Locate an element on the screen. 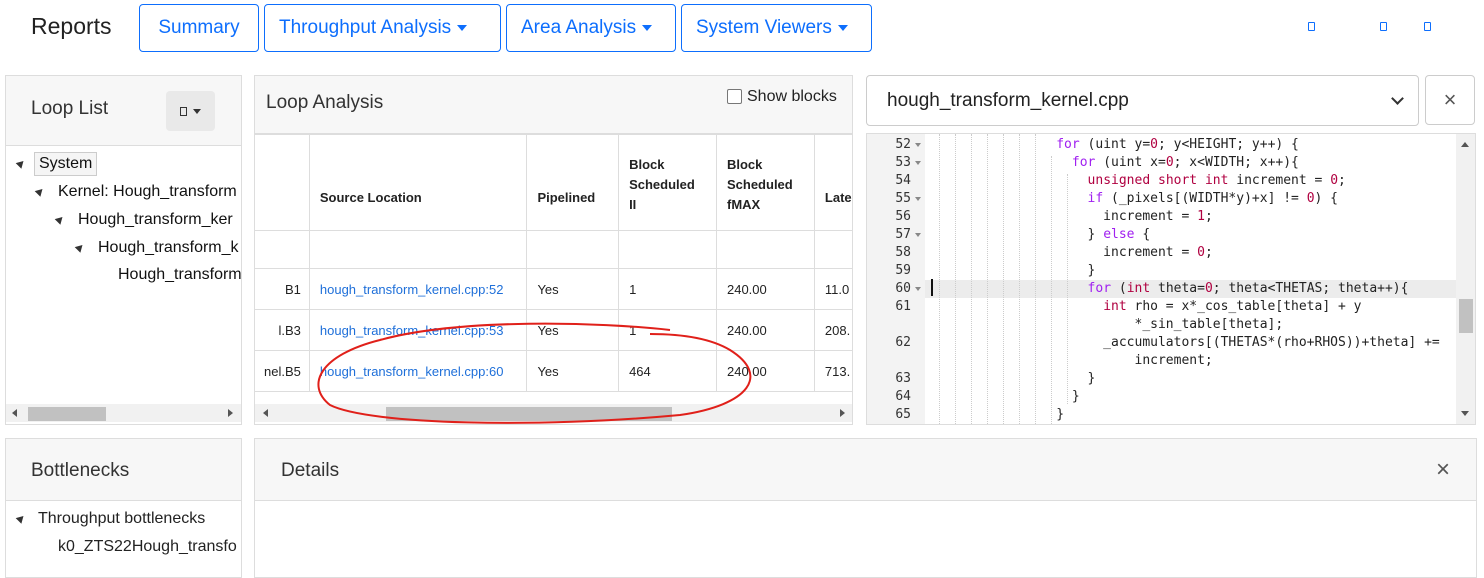  scroll-up-icon is located at coordinates (1465, 144).